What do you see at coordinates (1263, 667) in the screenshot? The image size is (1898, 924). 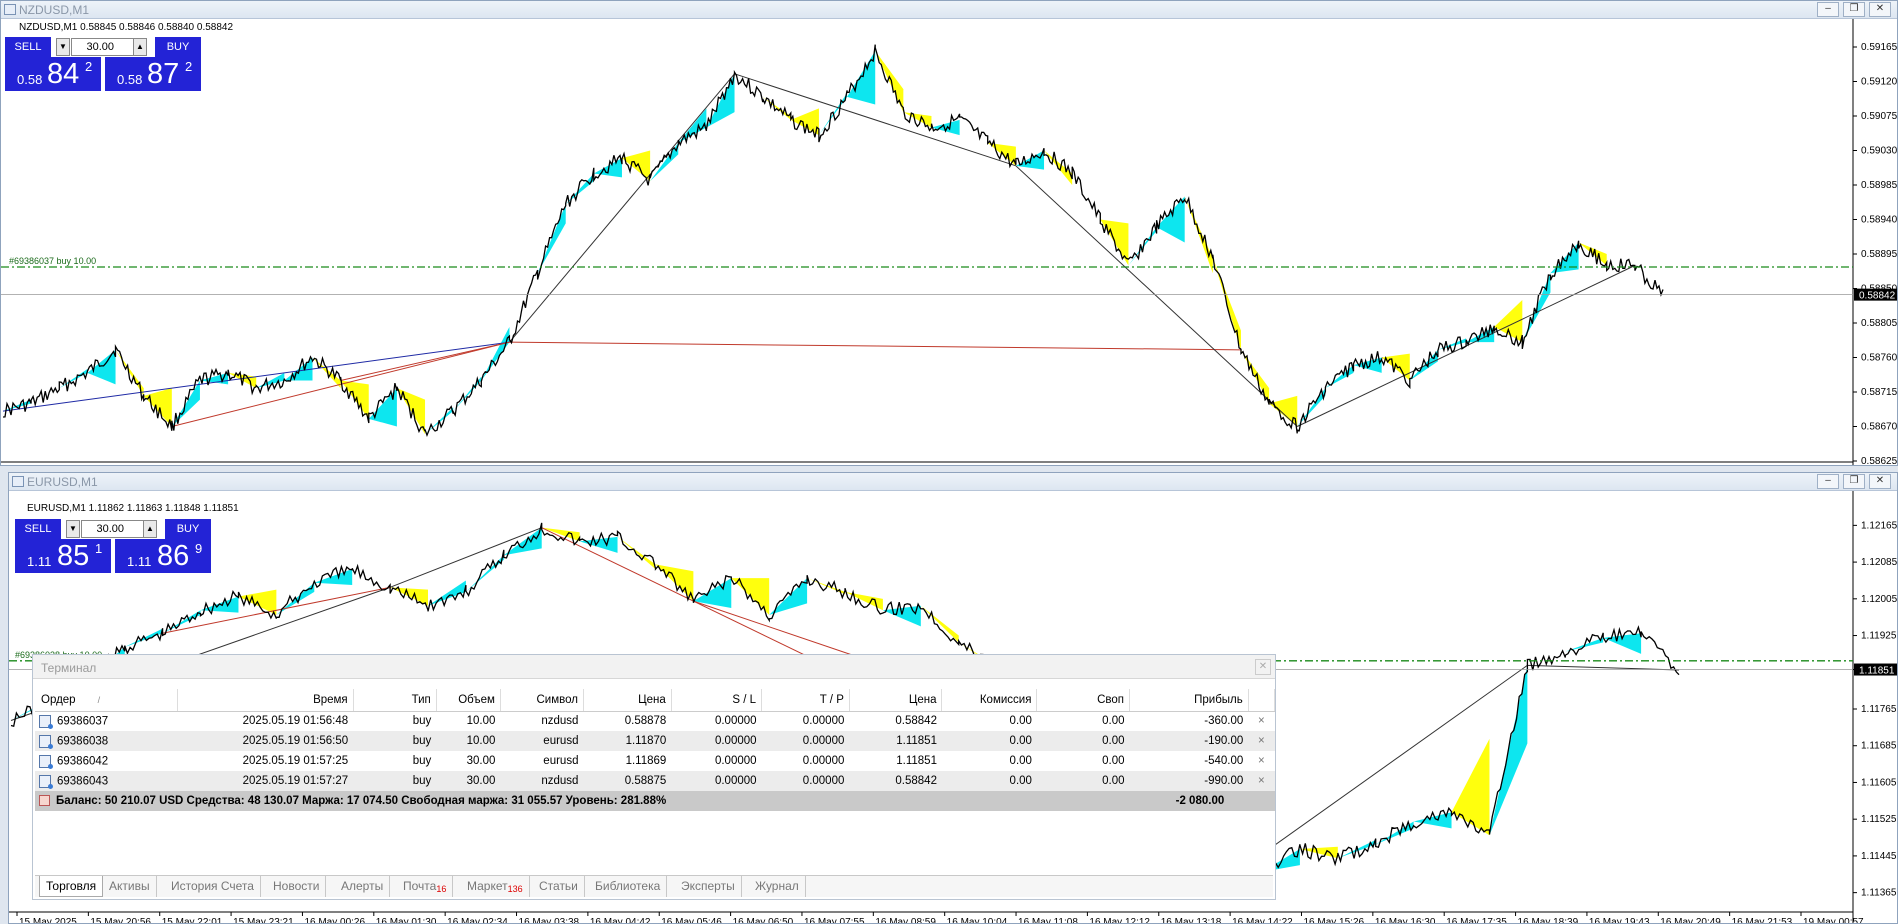 I see `terminal-close-button: ✕` at bounding box center [1263, 667].